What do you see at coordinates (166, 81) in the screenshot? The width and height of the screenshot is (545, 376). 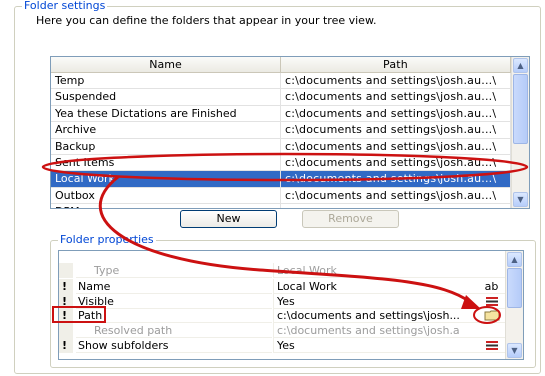 I see `list-item-name: Temp` at bounding box center [166, 81].